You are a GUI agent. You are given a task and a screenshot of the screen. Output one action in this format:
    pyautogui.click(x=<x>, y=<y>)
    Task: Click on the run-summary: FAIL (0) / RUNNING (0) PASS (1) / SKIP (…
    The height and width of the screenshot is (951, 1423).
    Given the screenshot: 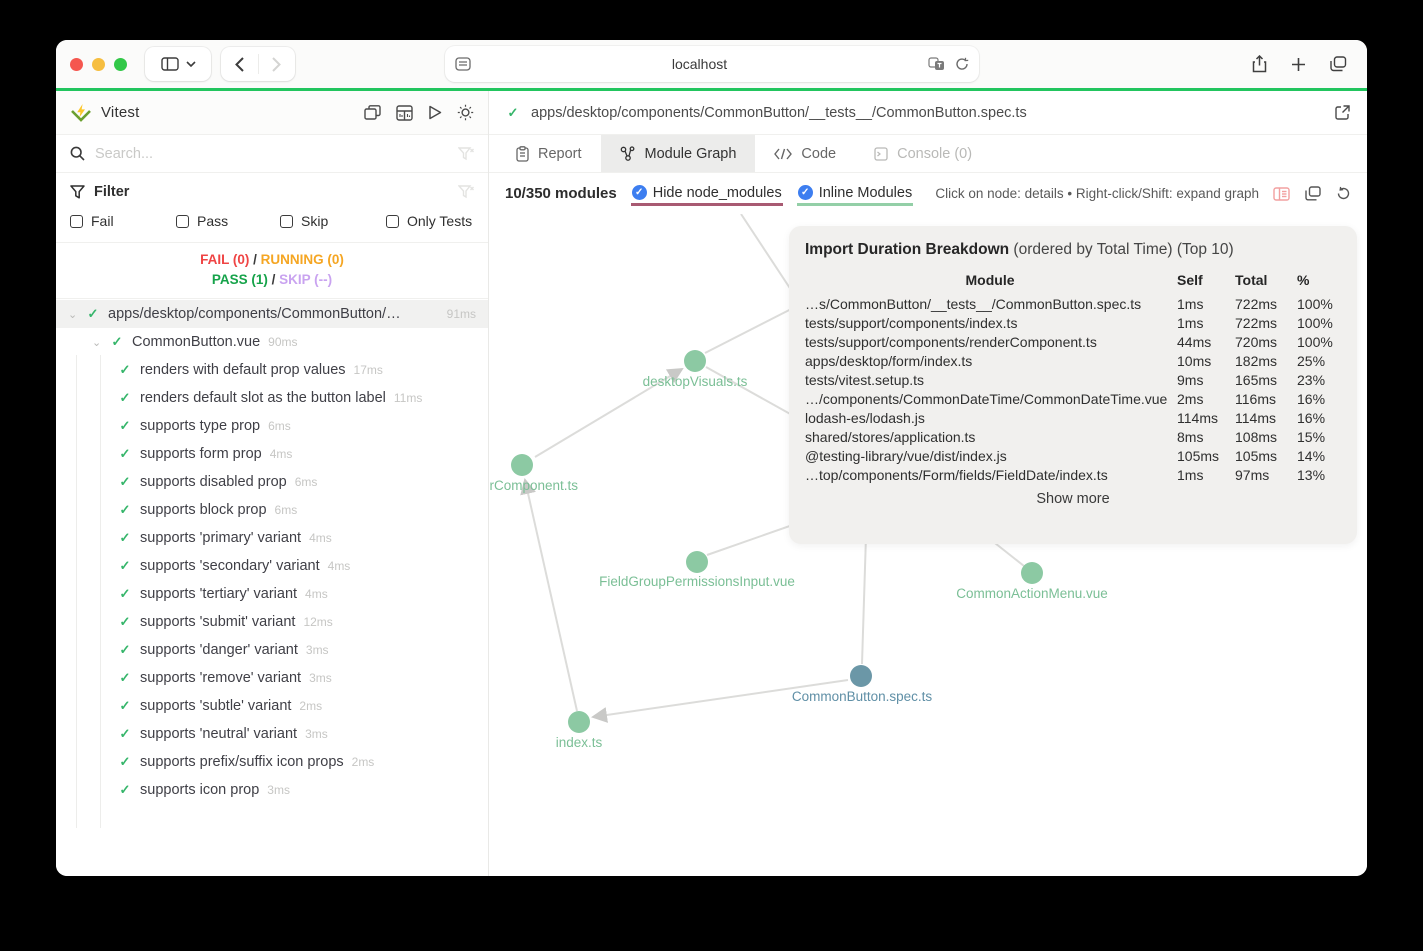 What is the action you would take?
    pyautogui.click(x=272, y=271)
    